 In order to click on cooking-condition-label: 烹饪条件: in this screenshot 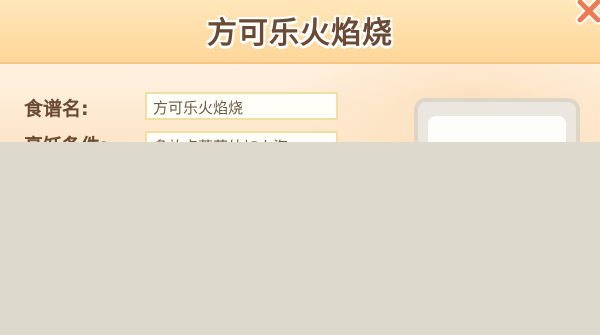, I will do `click(66, 136)`.